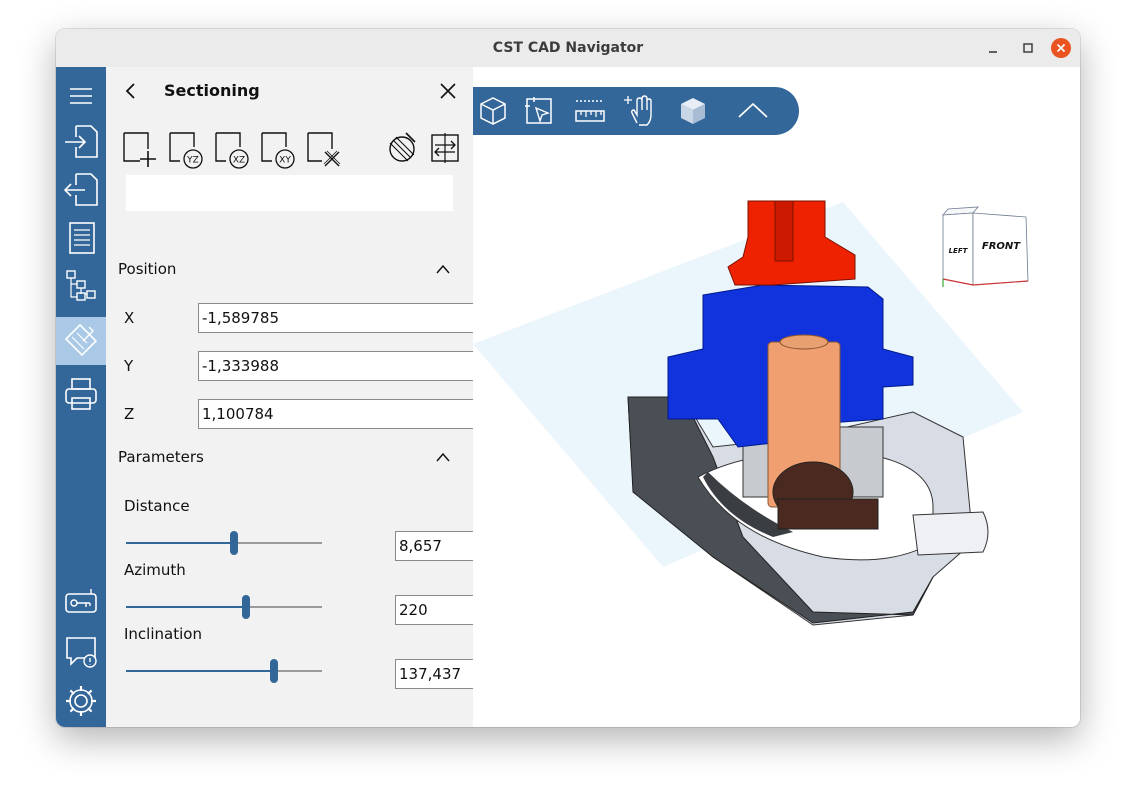  I want to click on svg-text: YZ, so click(192, 161).